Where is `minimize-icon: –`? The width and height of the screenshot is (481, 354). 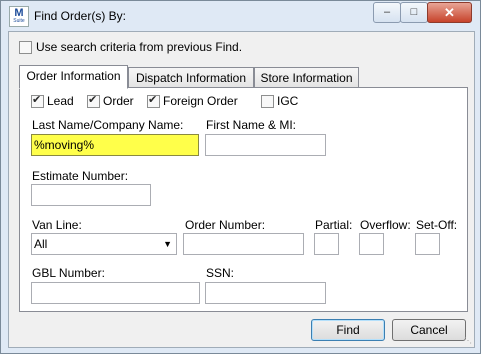
minimize-icon: – is located at coordinates (387, 12).